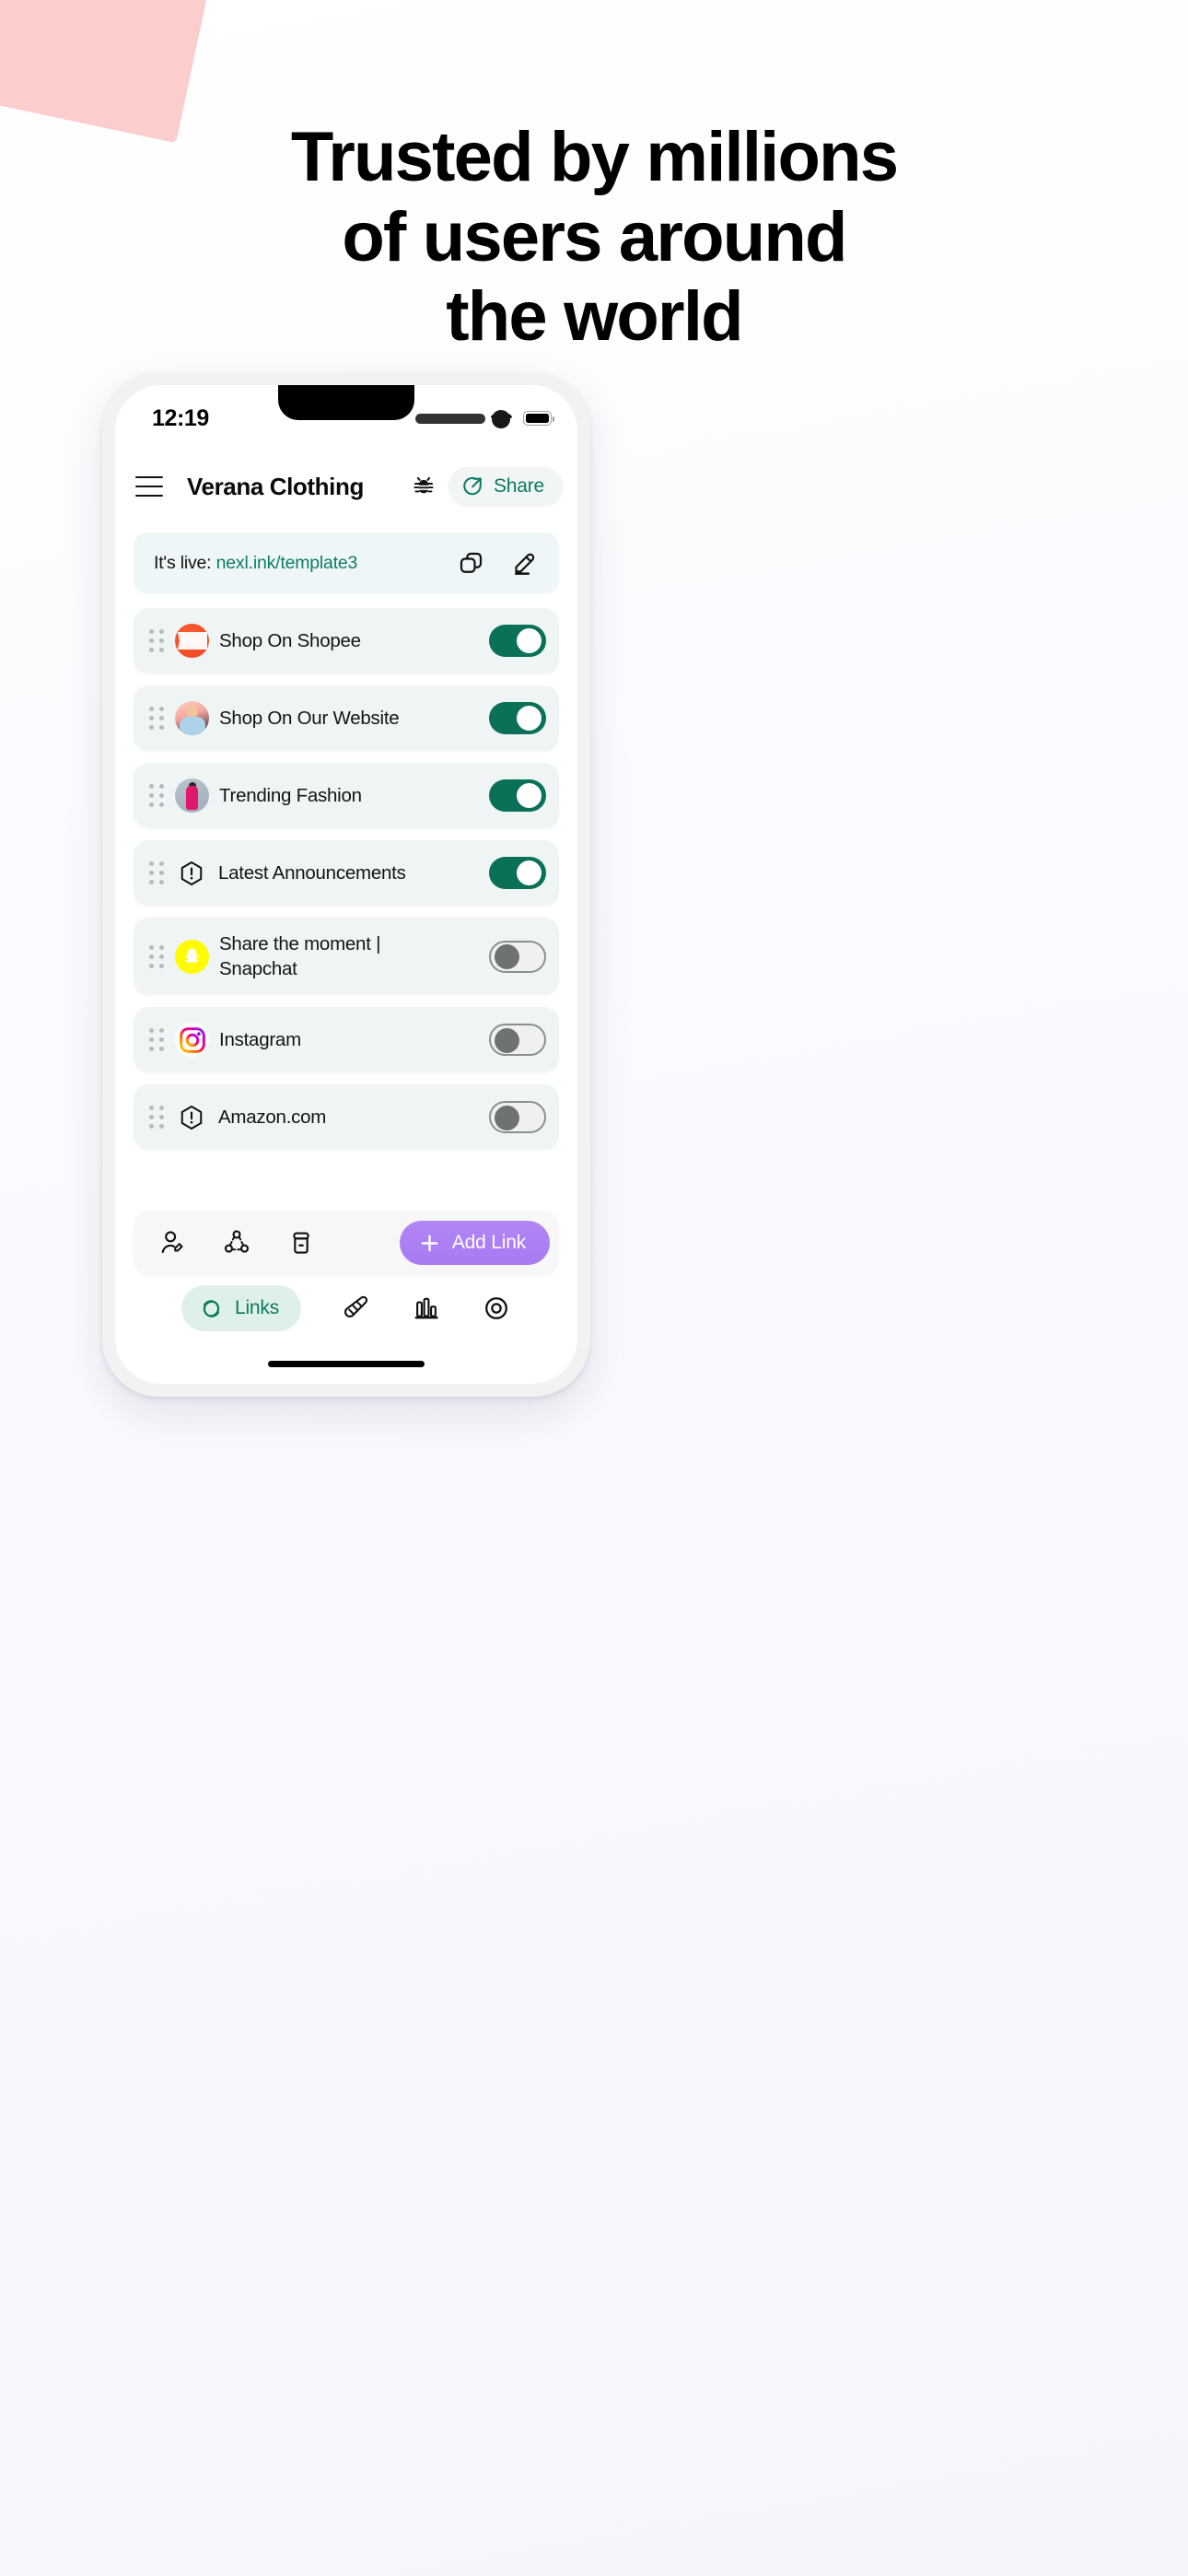 The height and width of the screenshot is (2576, 1188). I want to click on share-button-label: Share, so click(518, 486).